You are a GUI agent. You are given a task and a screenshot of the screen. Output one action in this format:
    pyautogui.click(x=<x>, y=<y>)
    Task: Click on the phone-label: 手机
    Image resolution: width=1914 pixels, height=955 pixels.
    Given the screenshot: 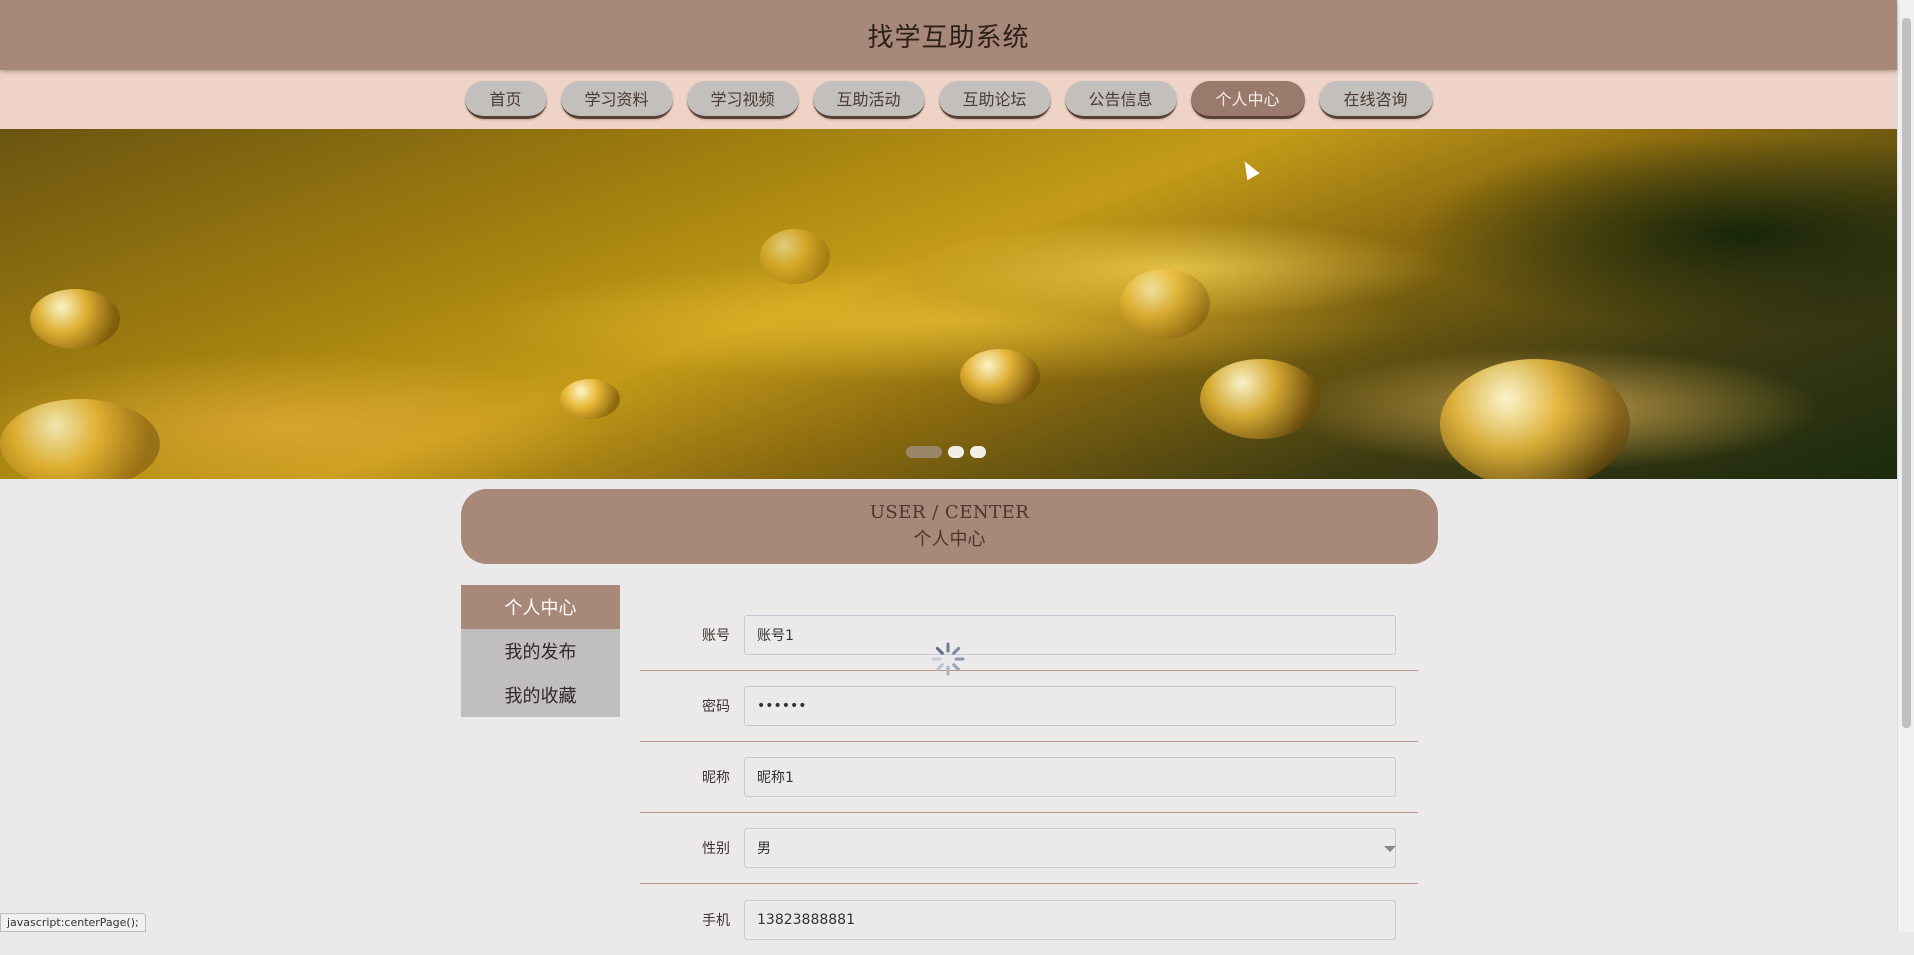 What is the action you would take?
    pyautogui.click(x=716, y=920)
    